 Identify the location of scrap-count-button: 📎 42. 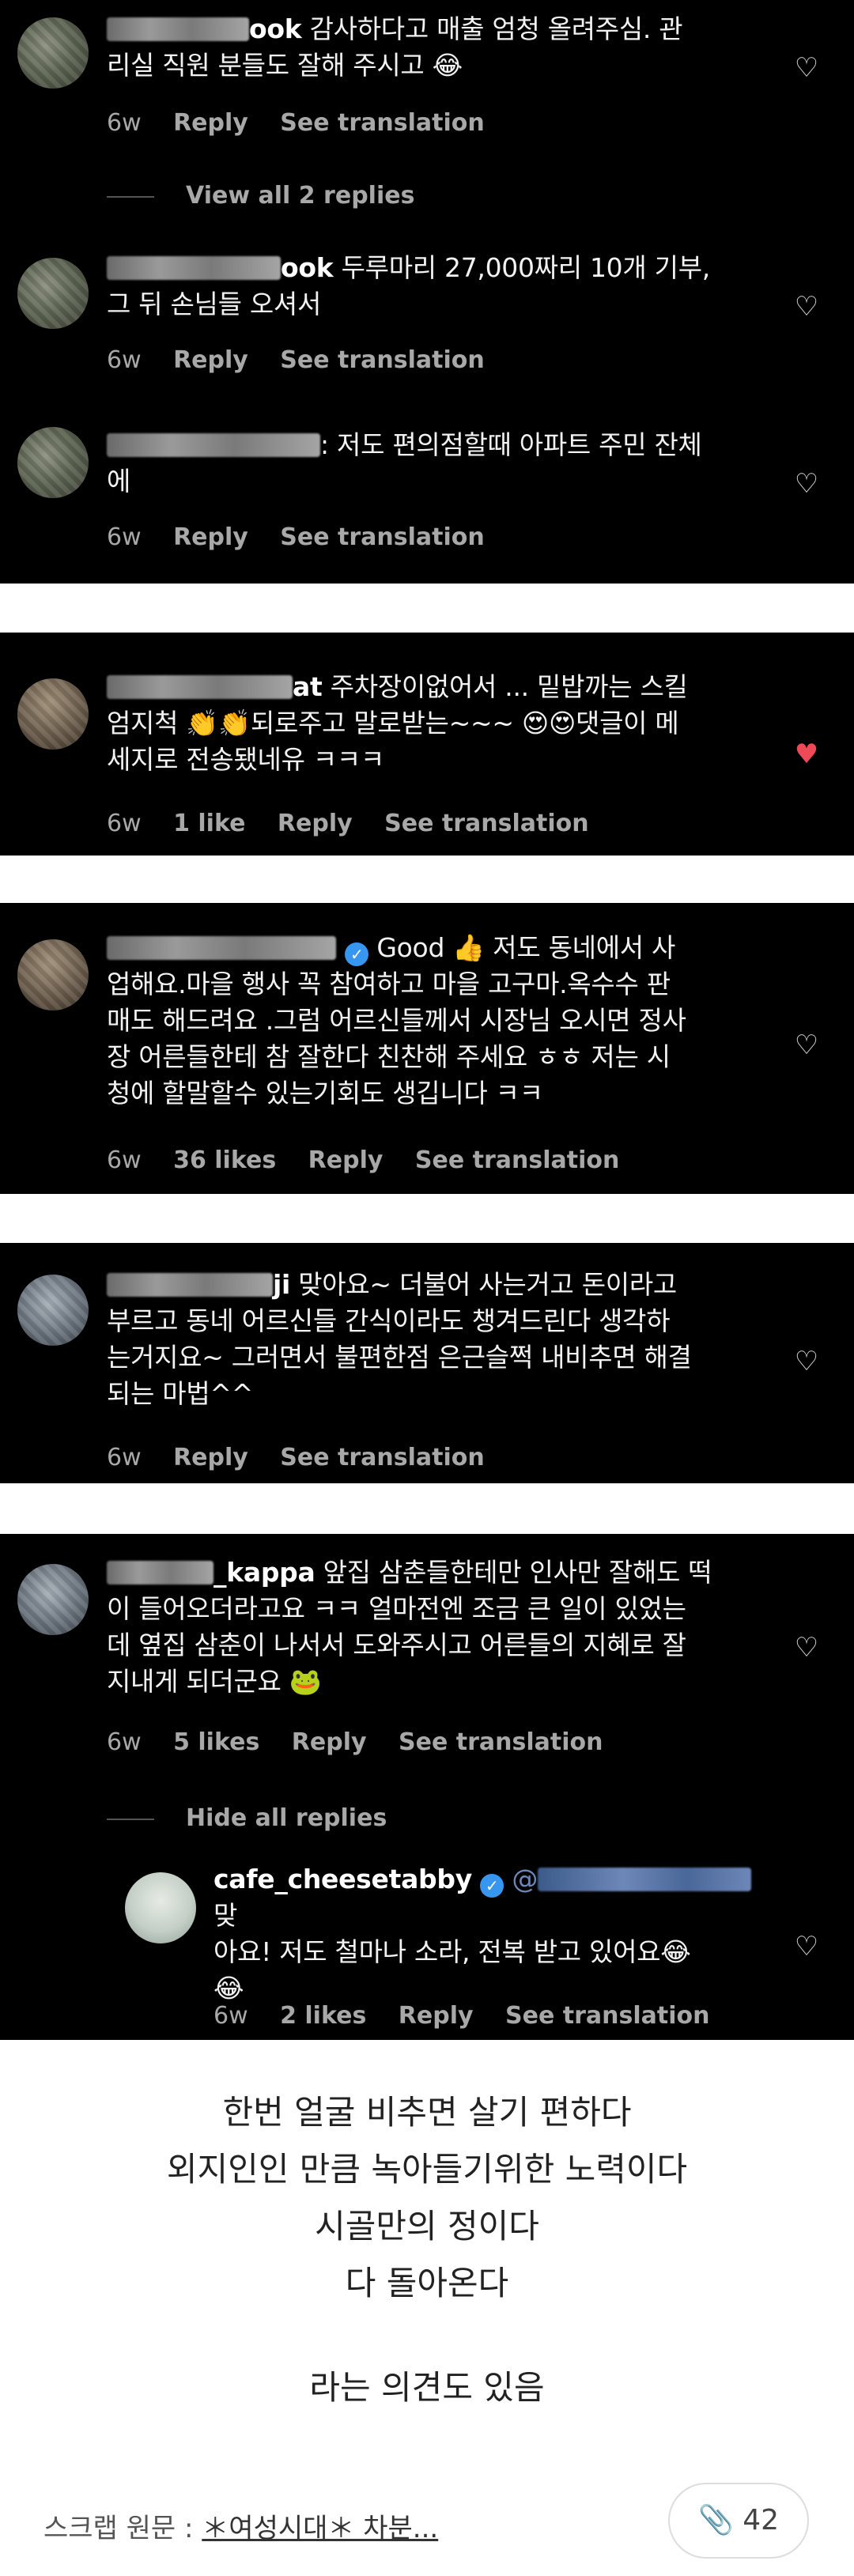
(739, 2521).